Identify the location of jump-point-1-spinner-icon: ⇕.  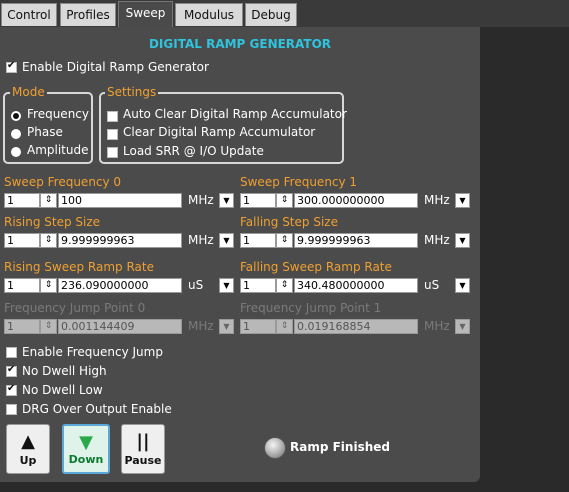
(284, 326).